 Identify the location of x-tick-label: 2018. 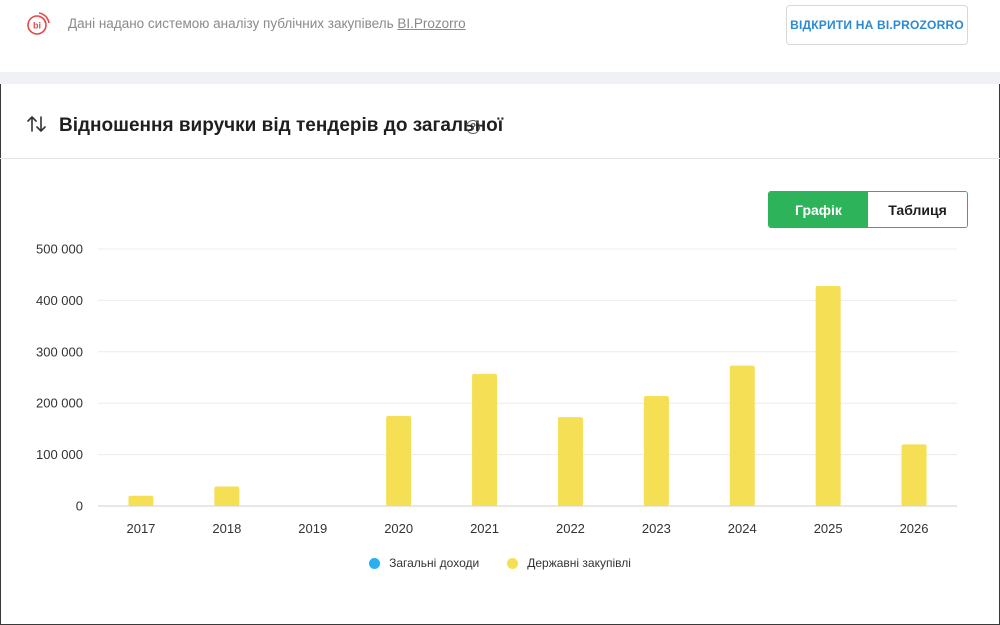
(226, 528).